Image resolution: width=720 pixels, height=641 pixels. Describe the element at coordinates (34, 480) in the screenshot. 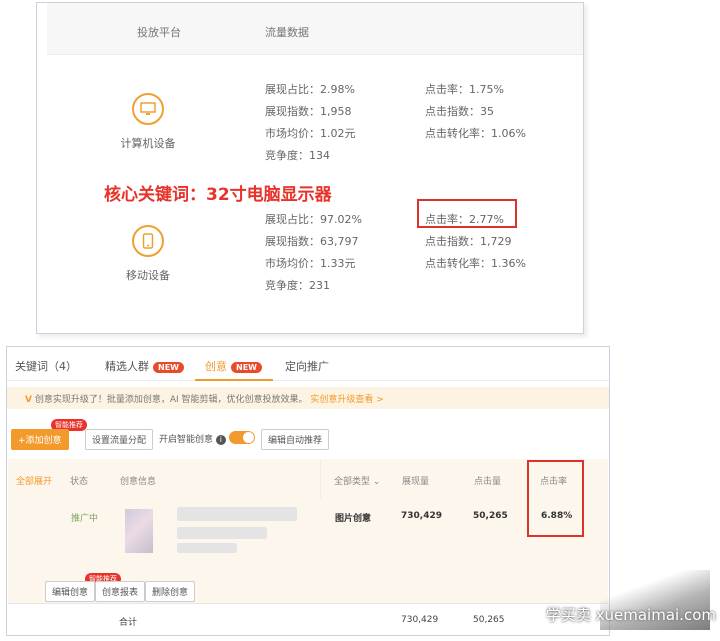

I see `expand-all-toggle: 全部展开` at that location.